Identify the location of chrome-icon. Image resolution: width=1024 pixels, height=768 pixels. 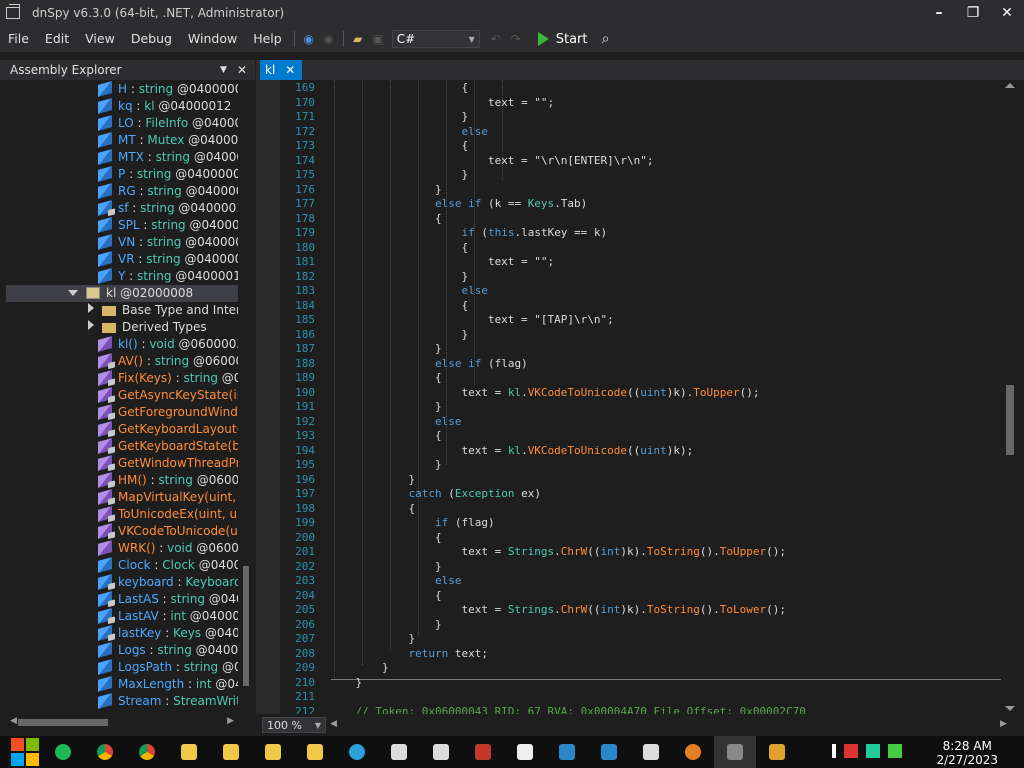
(105, 752).